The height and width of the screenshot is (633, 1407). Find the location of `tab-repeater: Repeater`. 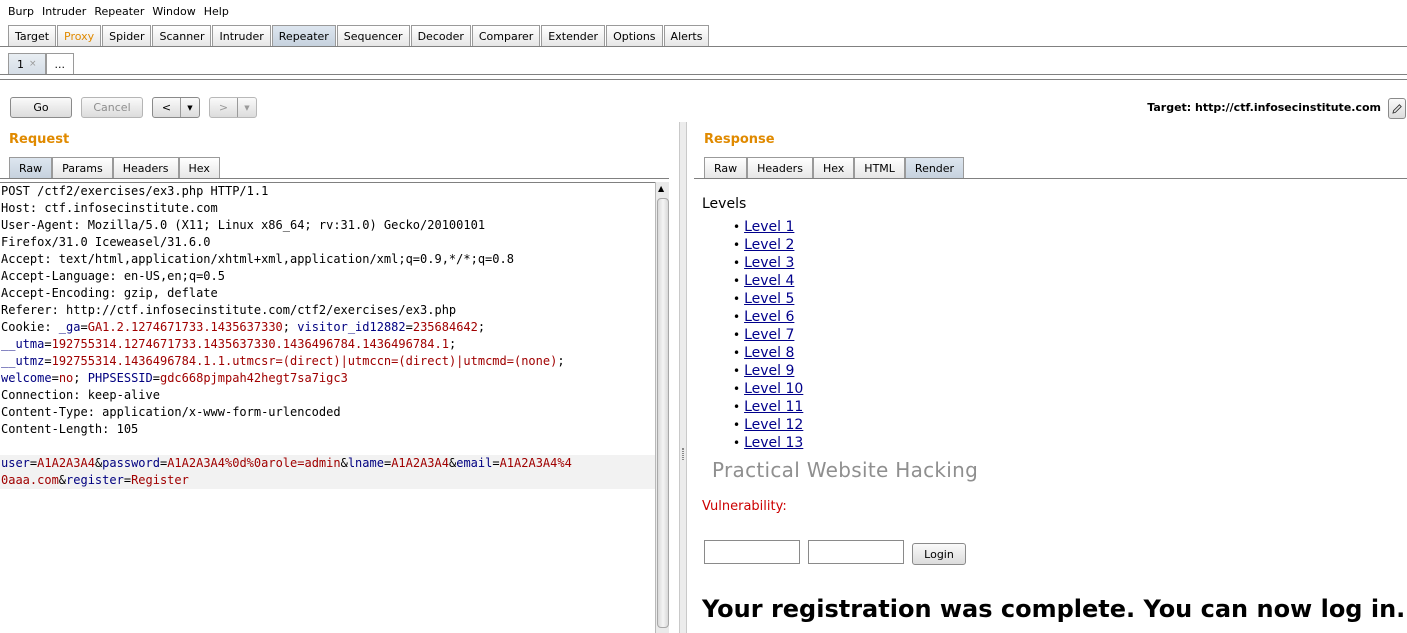

tab-repeater: Repeater is located at coordinates (303, 35).